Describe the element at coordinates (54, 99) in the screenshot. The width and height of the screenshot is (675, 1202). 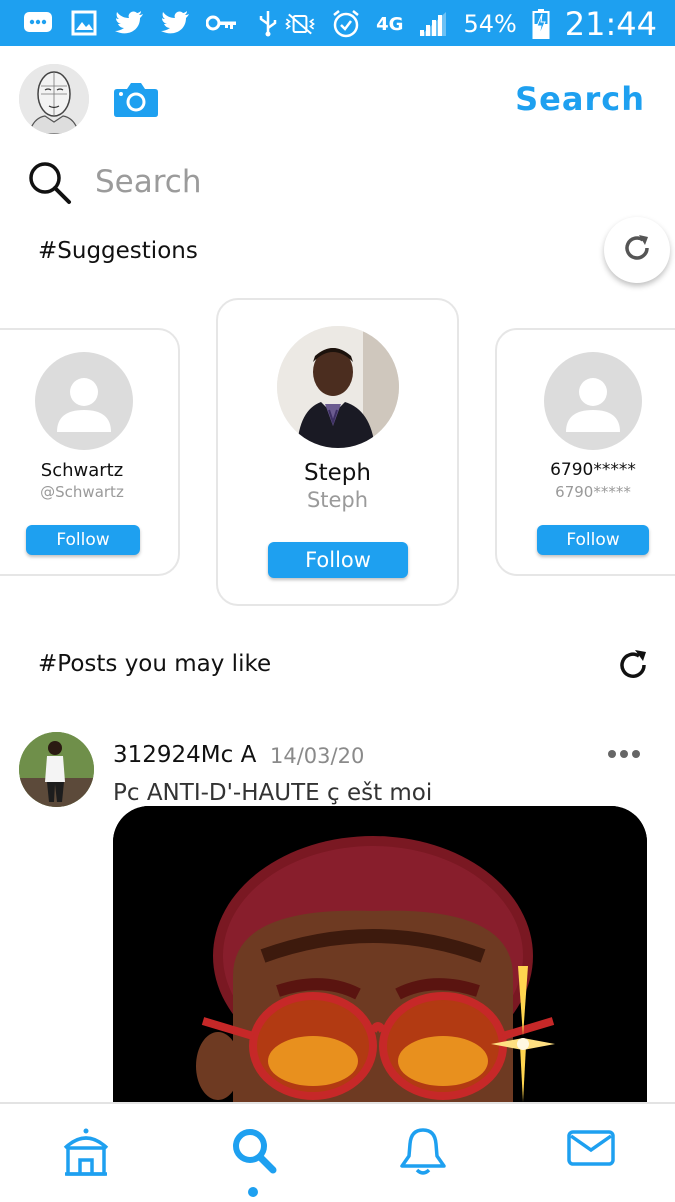
I see `profile-avatar` at that location.